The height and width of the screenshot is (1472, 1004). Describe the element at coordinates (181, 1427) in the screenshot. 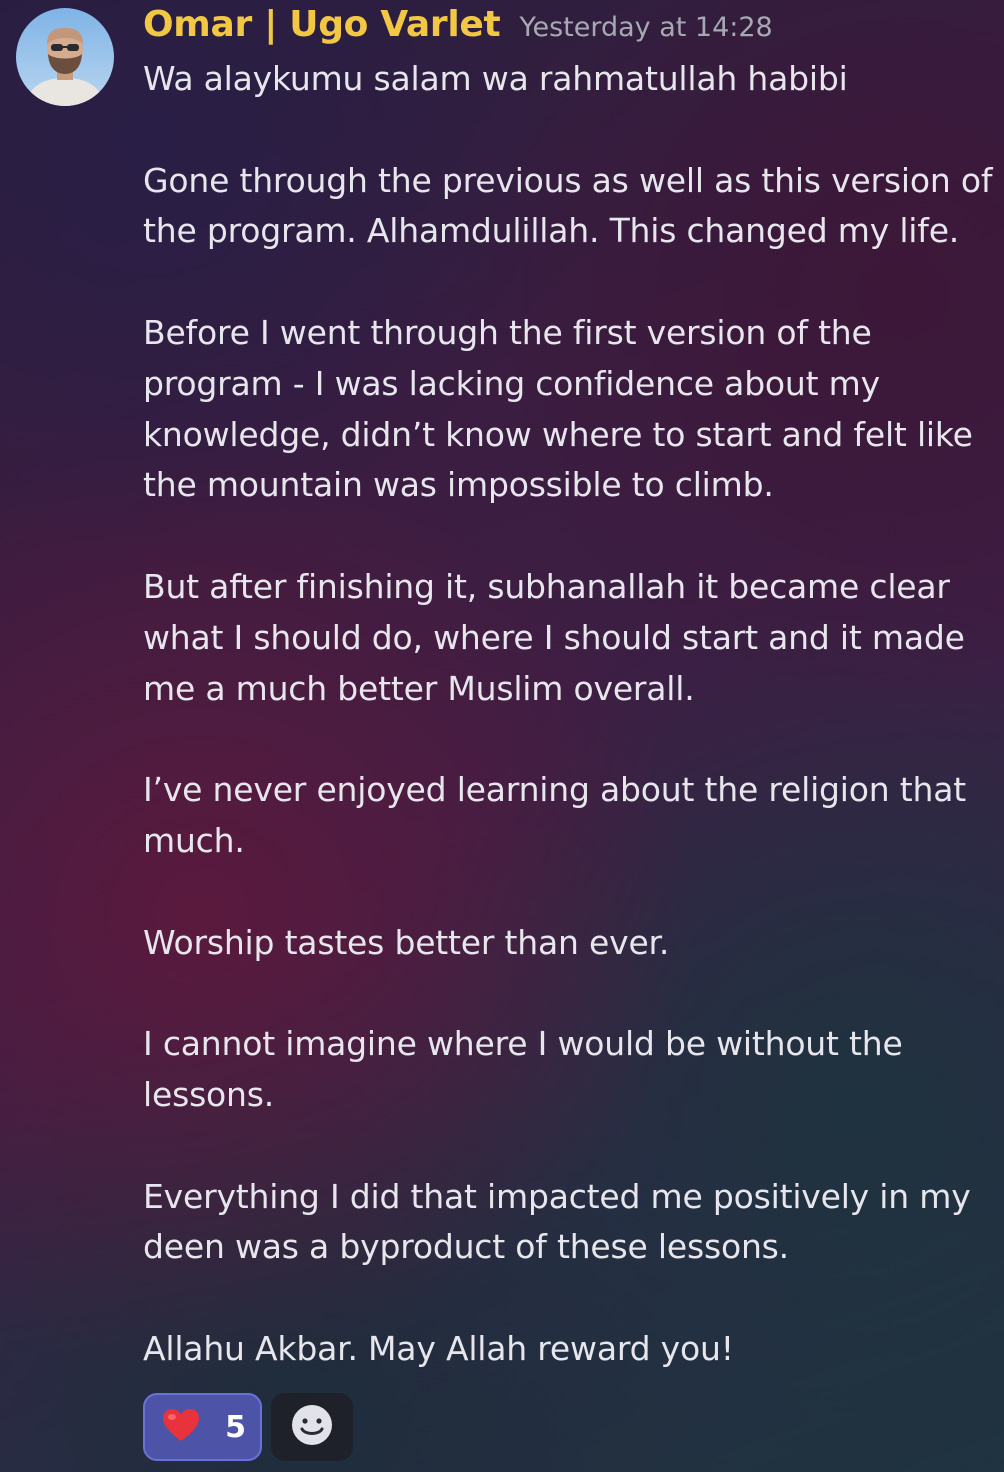

I see `heart-icon` at that location.